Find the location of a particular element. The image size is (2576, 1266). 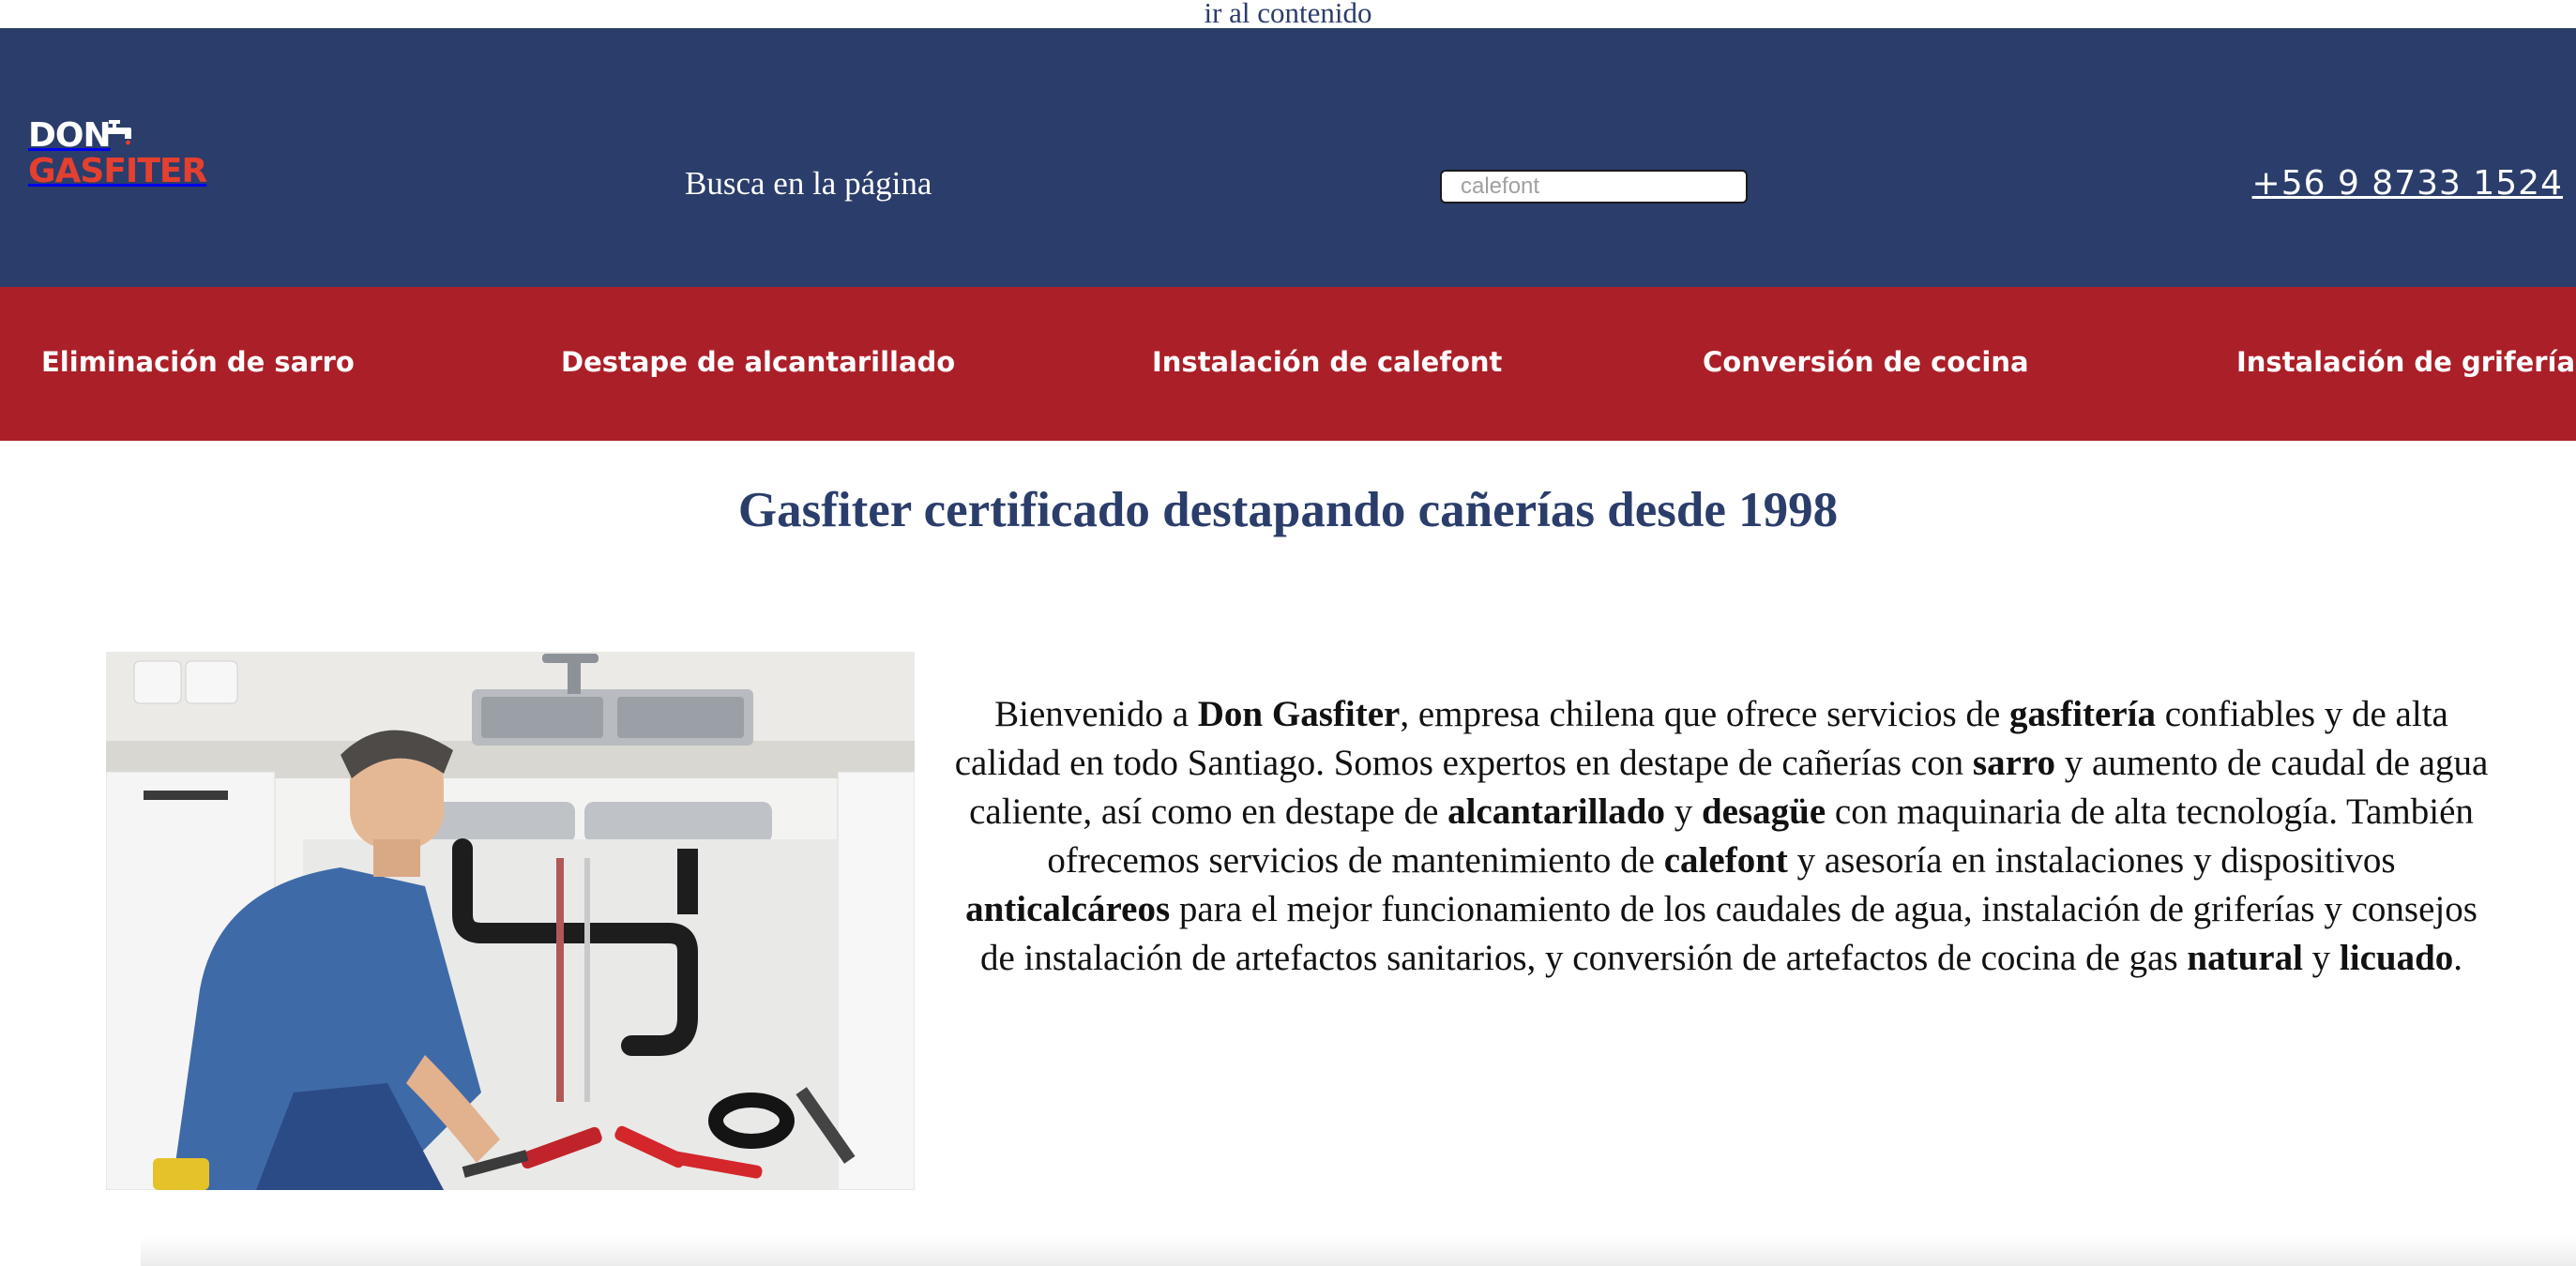

plumber-under-sink-illustration is located at coordinates (511, 921).